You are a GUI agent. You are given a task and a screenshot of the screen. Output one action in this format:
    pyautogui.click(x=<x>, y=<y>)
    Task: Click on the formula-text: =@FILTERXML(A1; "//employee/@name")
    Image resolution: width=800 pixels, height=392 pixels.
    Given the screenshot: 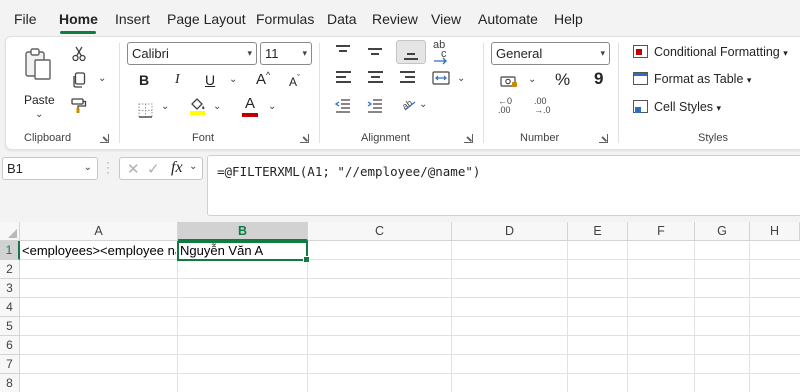 What is the action you would take?
    pyautogui.click(x=349, y=171)
    